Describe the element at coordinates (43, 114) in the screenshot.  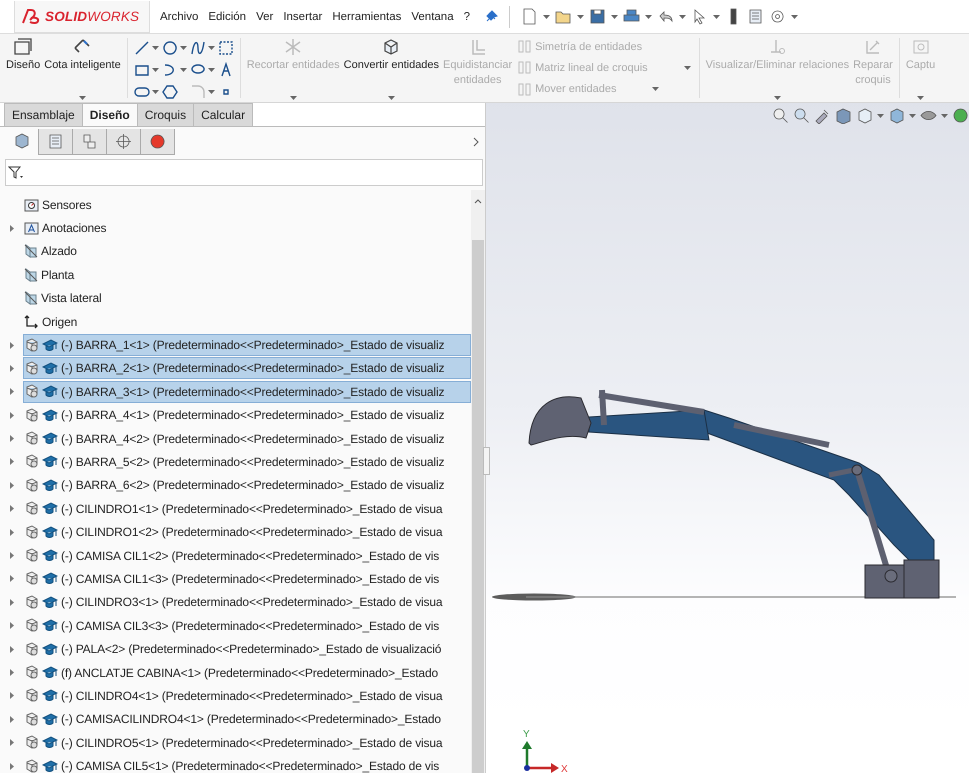
I see `panel-tab: Ensamblaje` at that location.